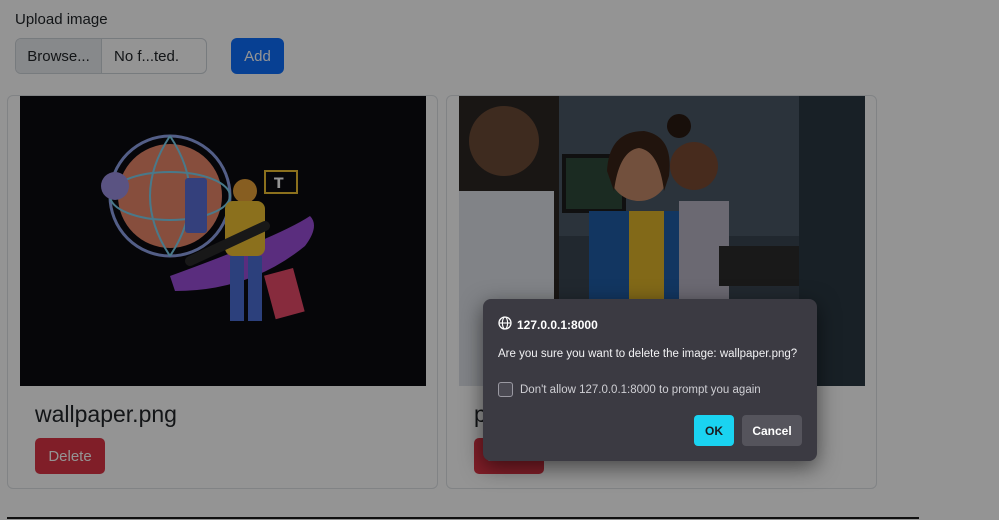 This screenshot has height=520, width=999. I want to click on dialog-origin: 127.0.0.1:8000, so click(548, 324).